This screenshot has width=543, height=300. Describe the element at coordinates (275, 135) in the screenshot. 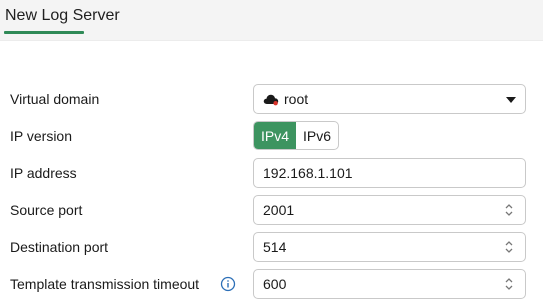

I see `ipv4-option: IPv4` at that location.